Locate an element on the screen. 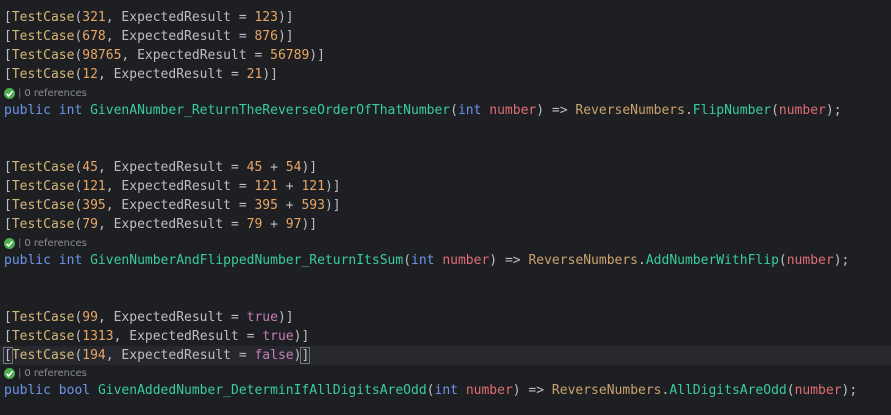 This screenshot has height=415, width=891. expected-value: 45 is located at coordinates (254, 167).